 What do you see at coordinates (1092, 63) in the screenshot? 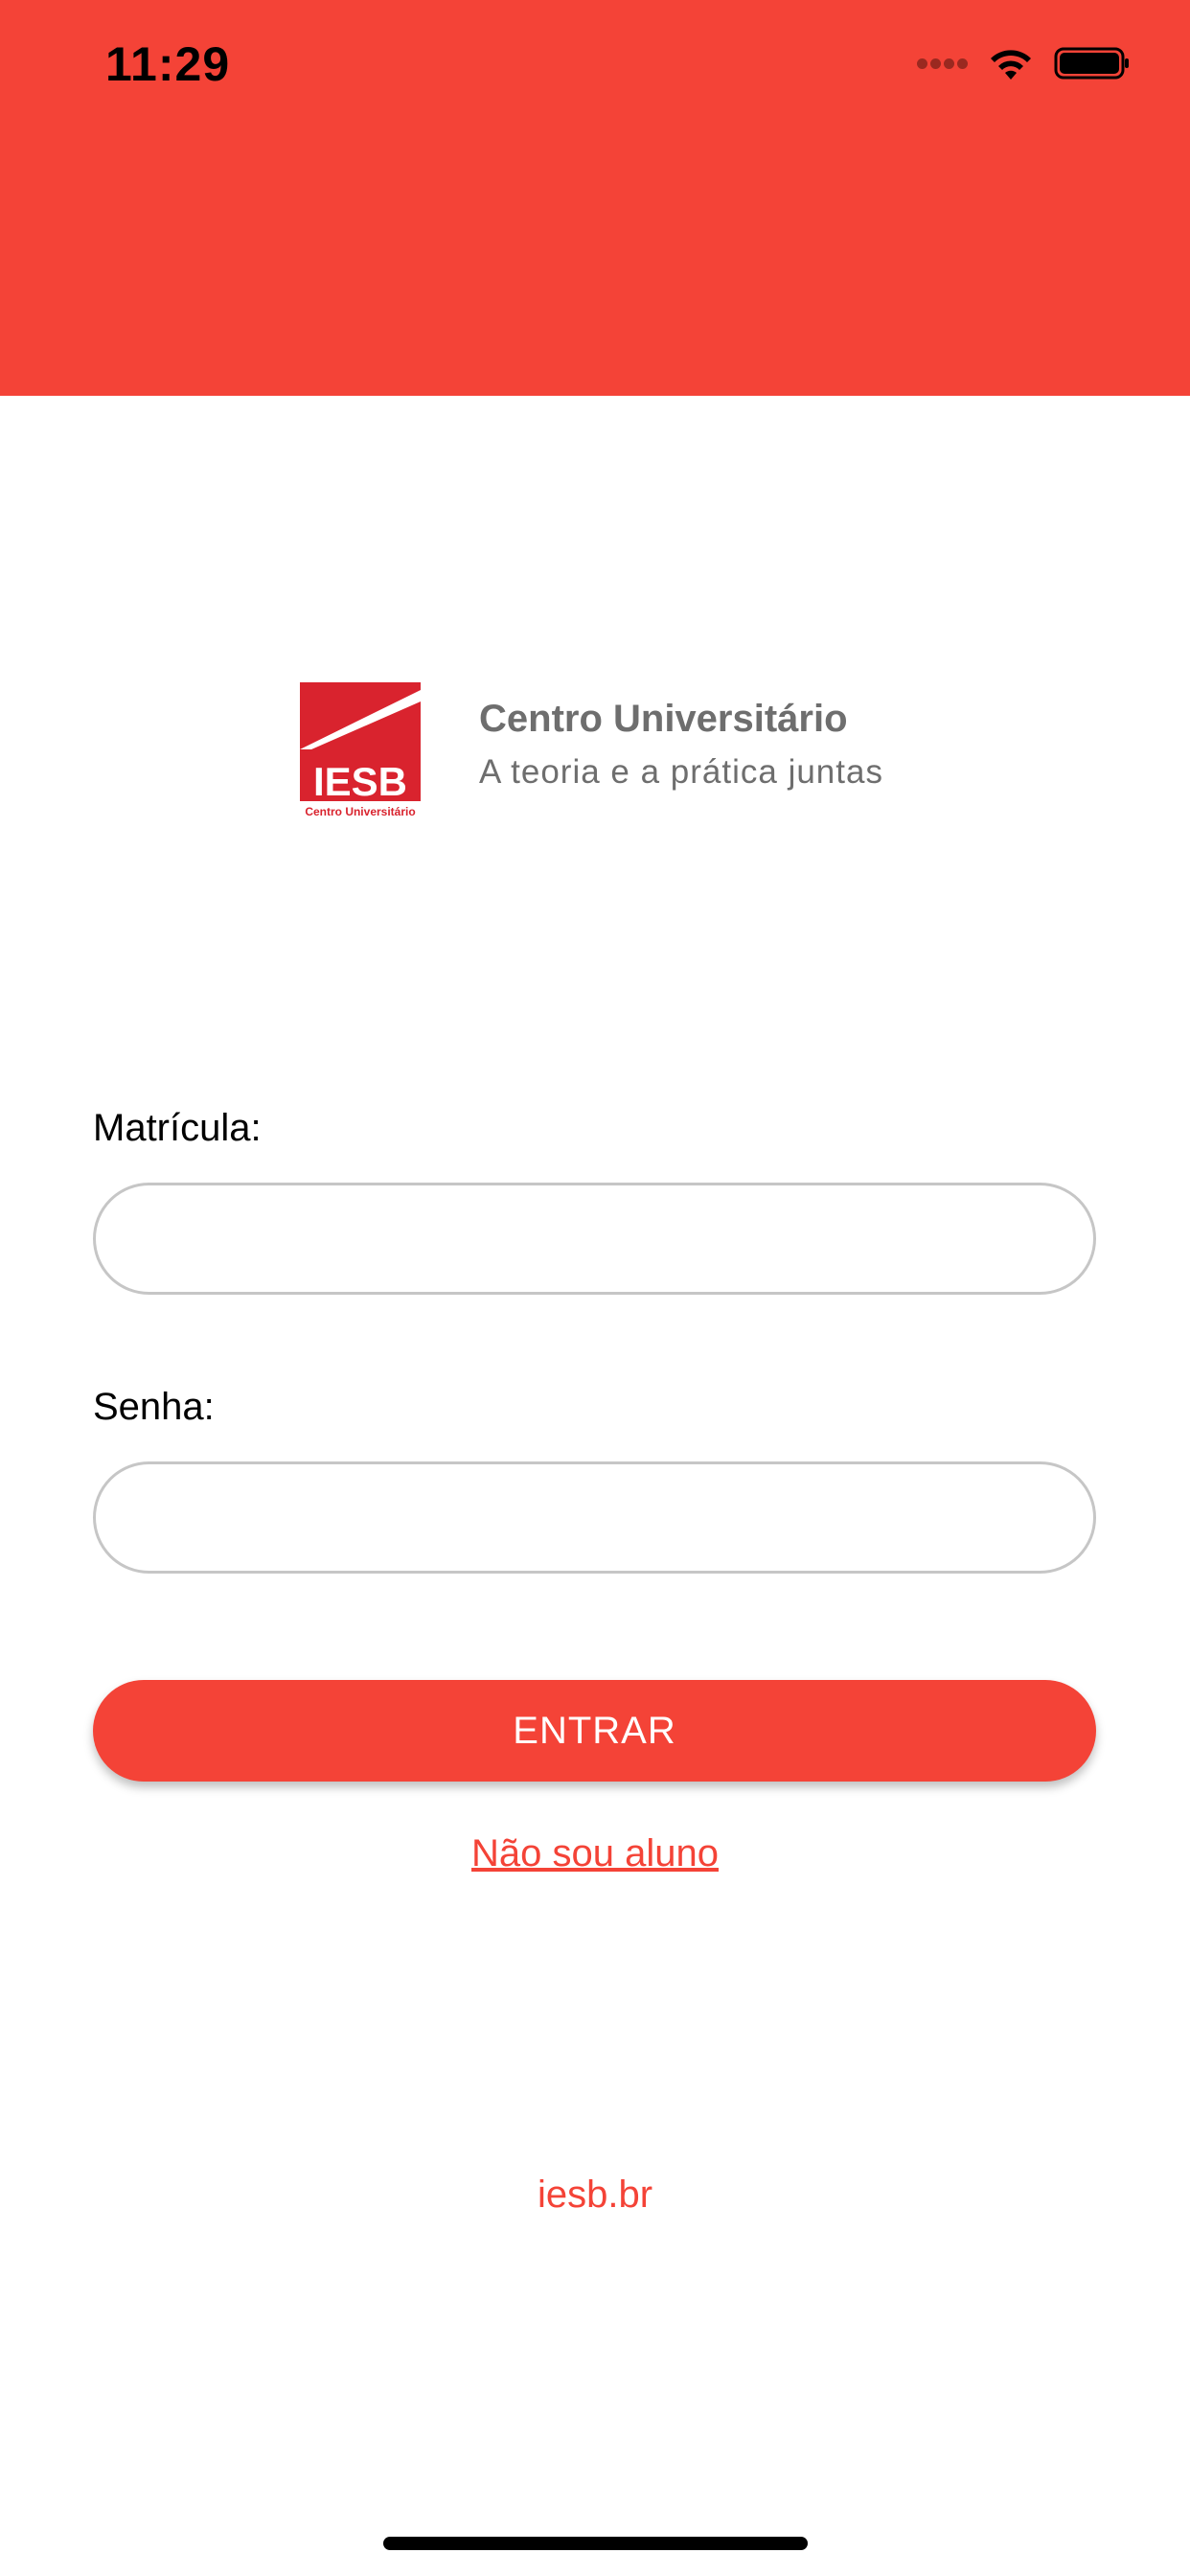
I see `battery-icon` at bounding box center [1092, 63].